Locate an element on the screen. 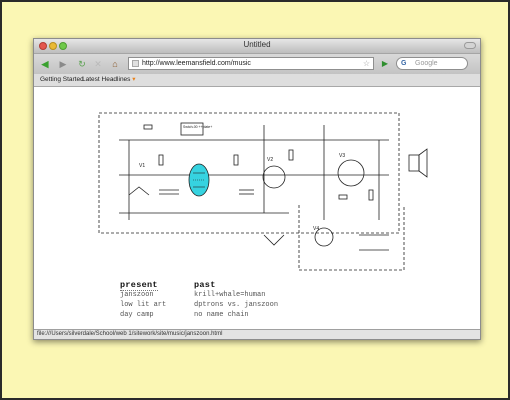 The height and width of the screenshot is (400, 510). go-arrow-icon: ▶ is located at coordinates (385, 63).